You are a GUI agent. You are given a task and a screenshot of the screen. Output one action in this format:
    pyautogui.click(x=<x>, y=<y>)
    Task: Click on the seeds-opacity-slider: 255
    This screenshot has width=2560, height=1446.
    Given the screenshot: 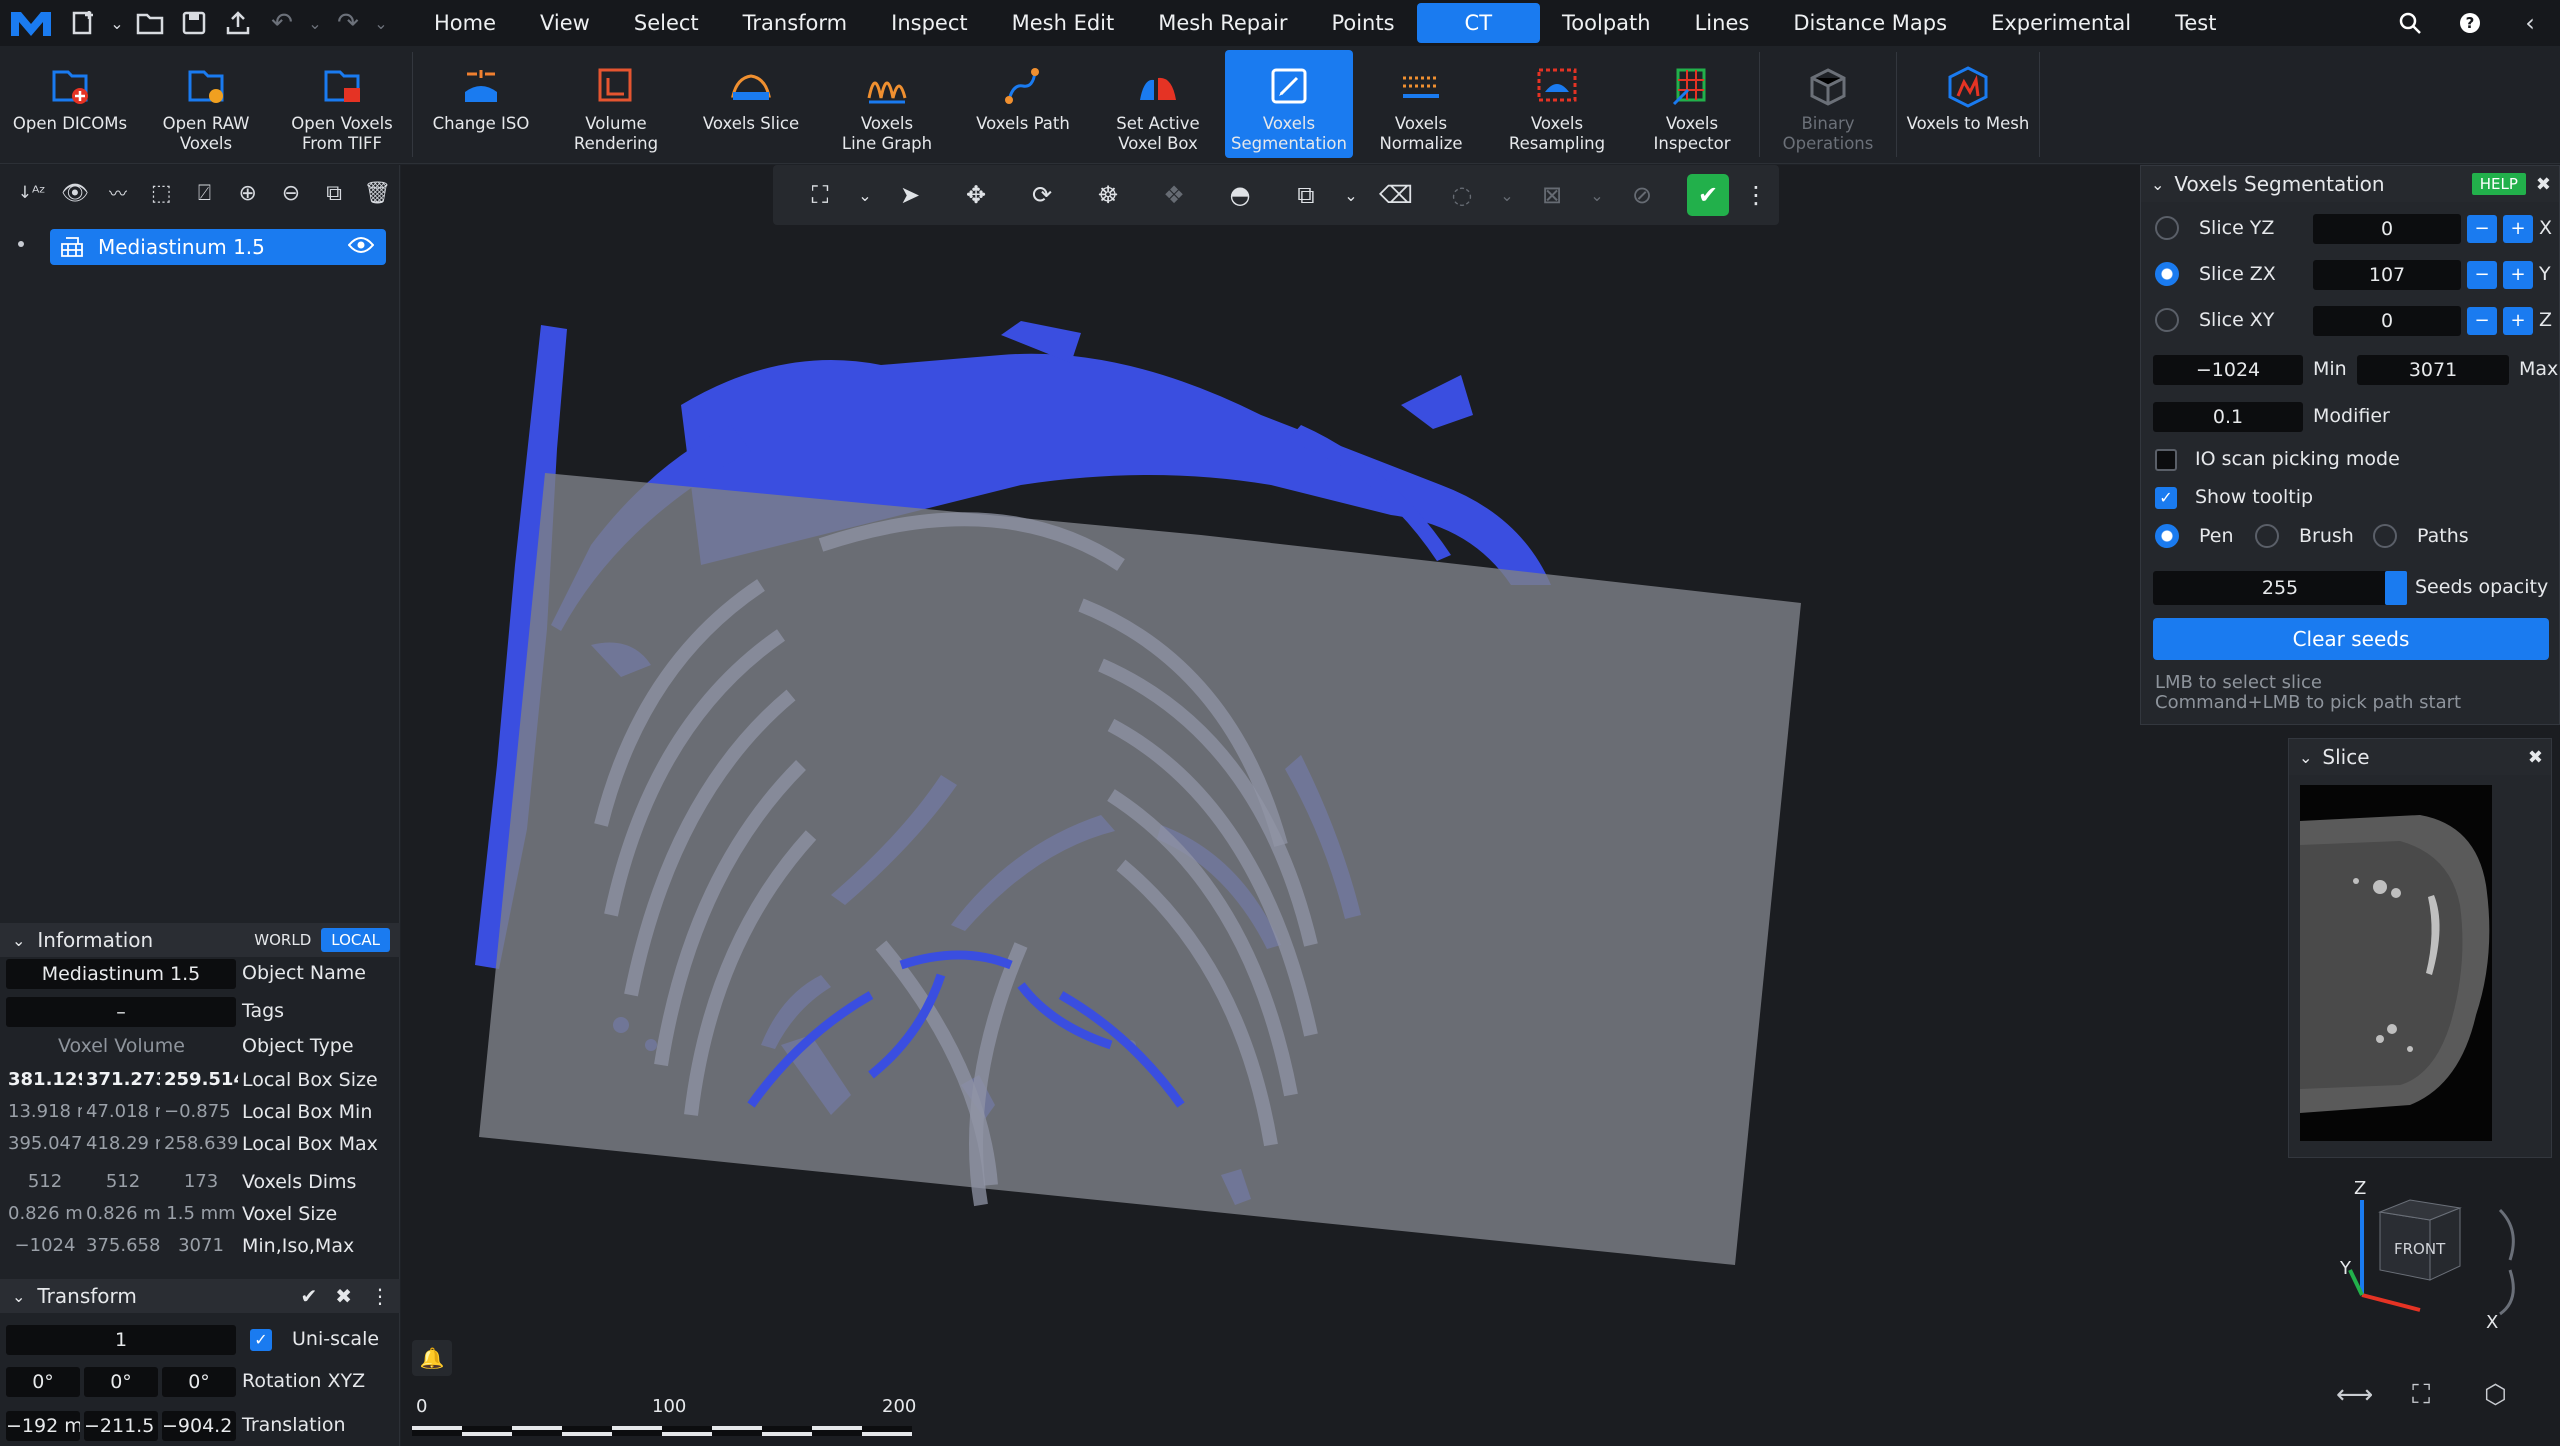 What is the action you would take?
    pyautogui.click(x=2280, y=588)
    